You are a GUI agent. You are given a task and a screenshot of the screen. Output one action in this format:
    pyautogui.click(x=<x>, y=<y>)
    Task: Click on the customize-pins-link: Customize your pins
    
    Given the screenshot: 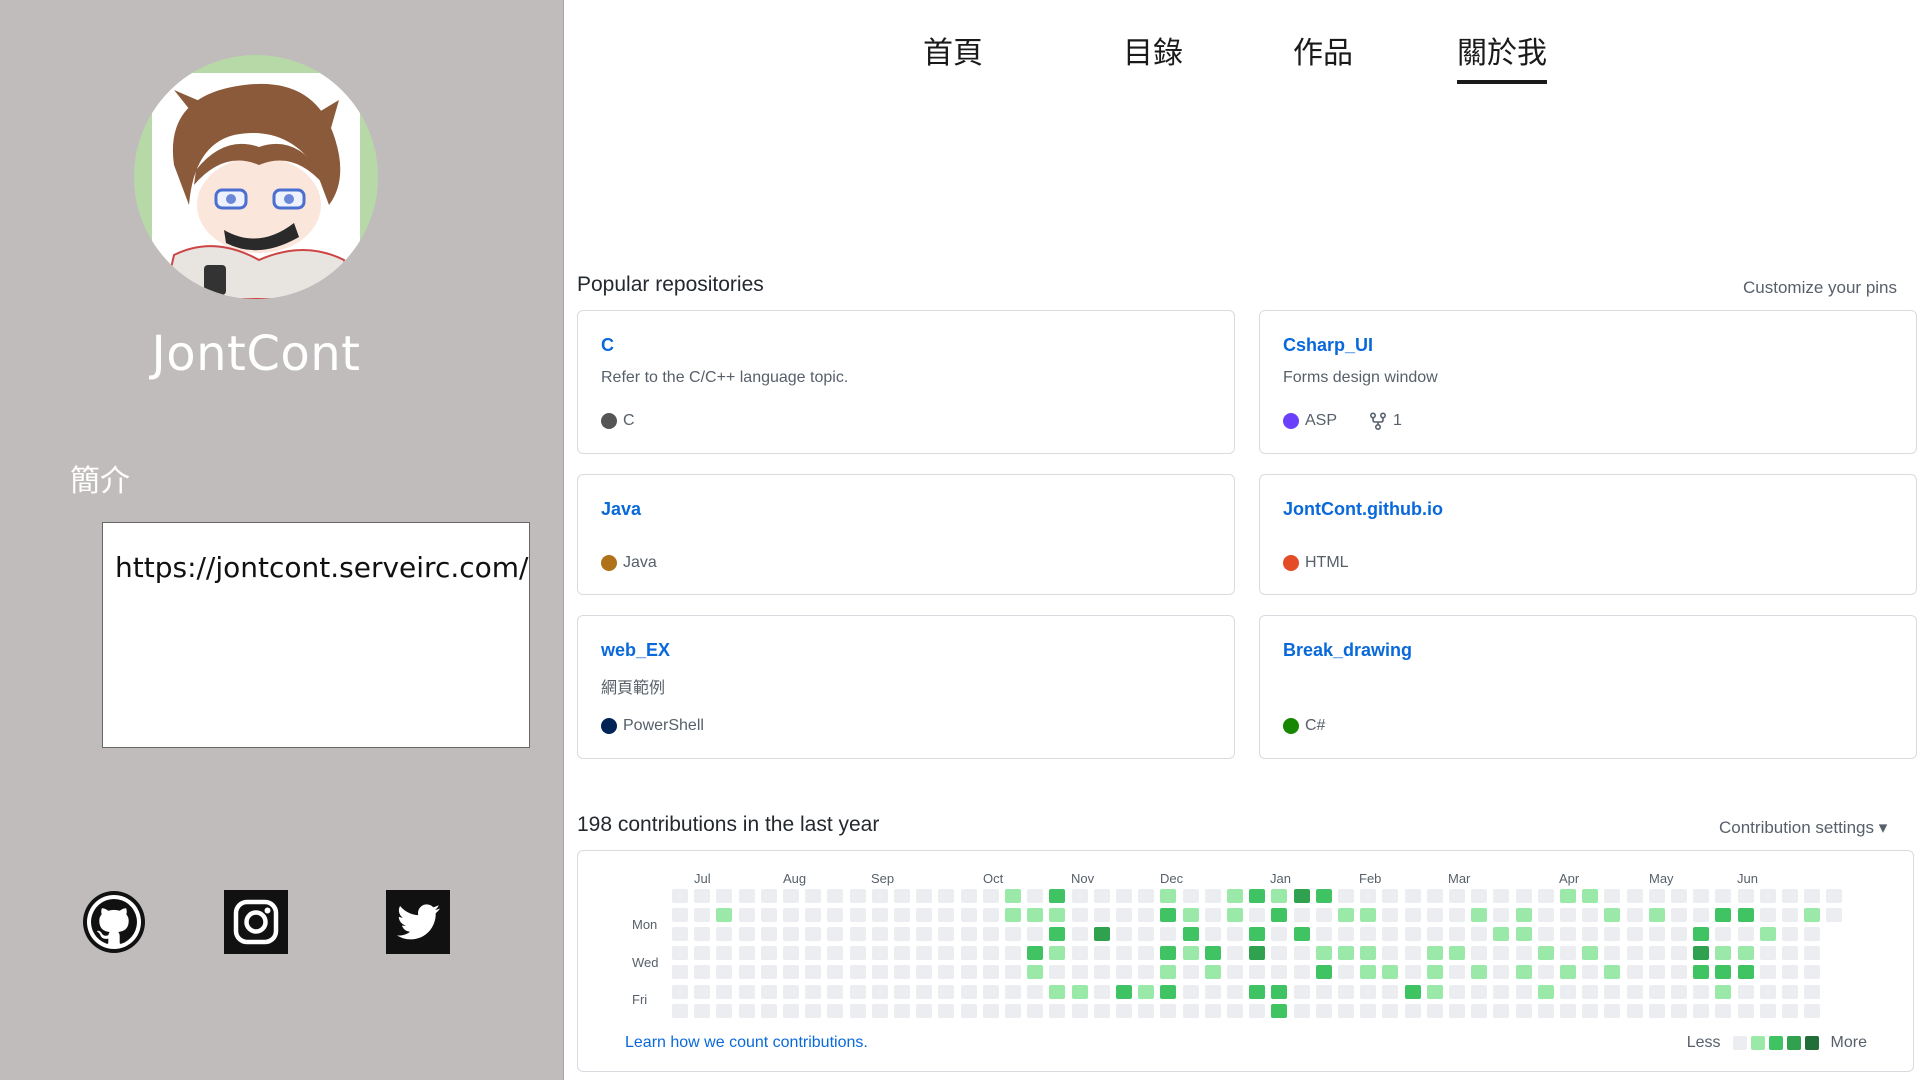 What is the action you would take?
    pyautogui.click(x=1820, y=288)
    